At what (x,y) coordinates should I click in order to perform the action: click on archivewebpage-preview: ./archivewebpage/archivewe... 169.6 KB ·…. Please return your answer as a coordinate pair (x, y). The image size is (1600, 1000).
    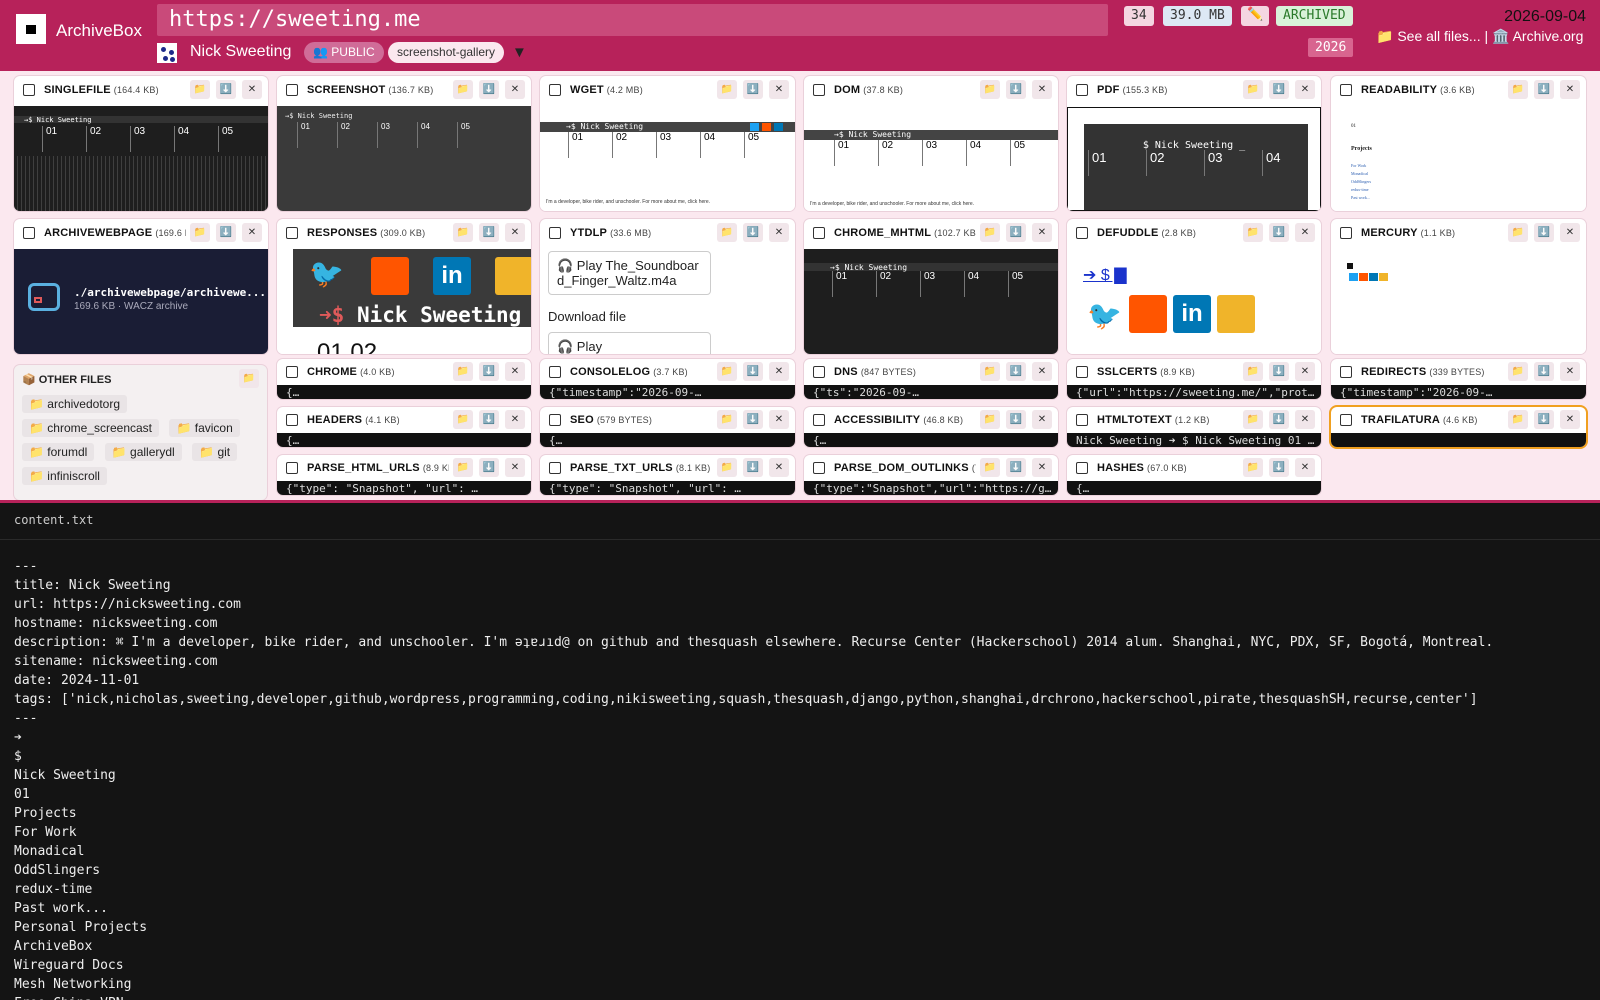
    Looking at the image, I should click on (141, 301).